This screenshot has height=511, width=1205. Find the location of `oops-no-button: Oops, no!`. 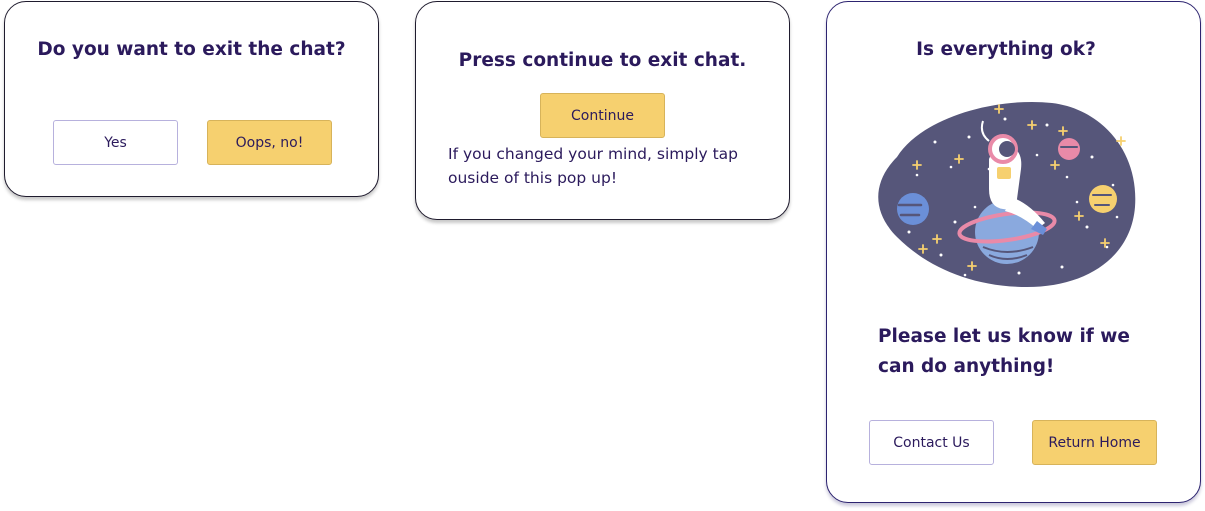

oops-no-button: Oops, no! is located at coordinates (269, 142).